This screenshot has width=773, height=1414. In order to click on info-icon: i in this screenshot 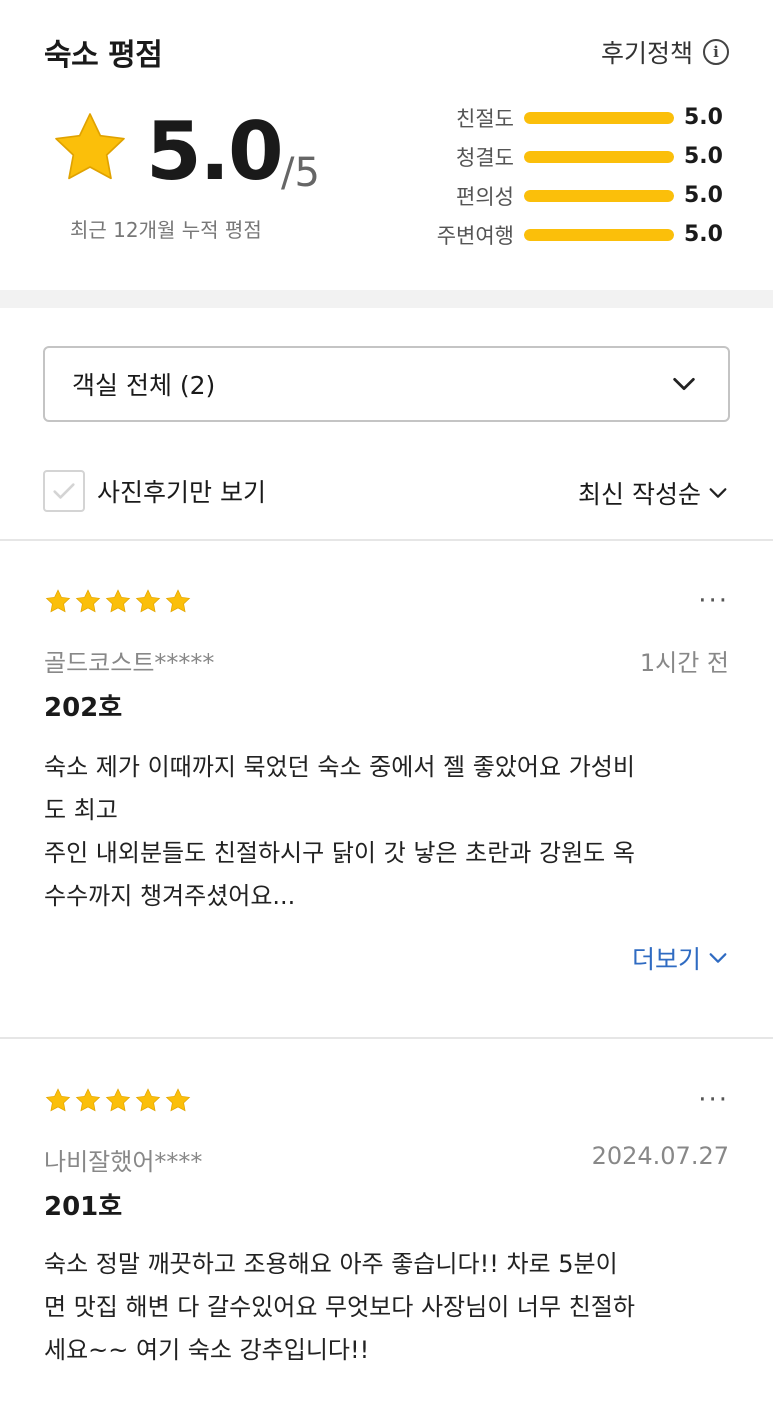, I will do `click(716, 52)`.